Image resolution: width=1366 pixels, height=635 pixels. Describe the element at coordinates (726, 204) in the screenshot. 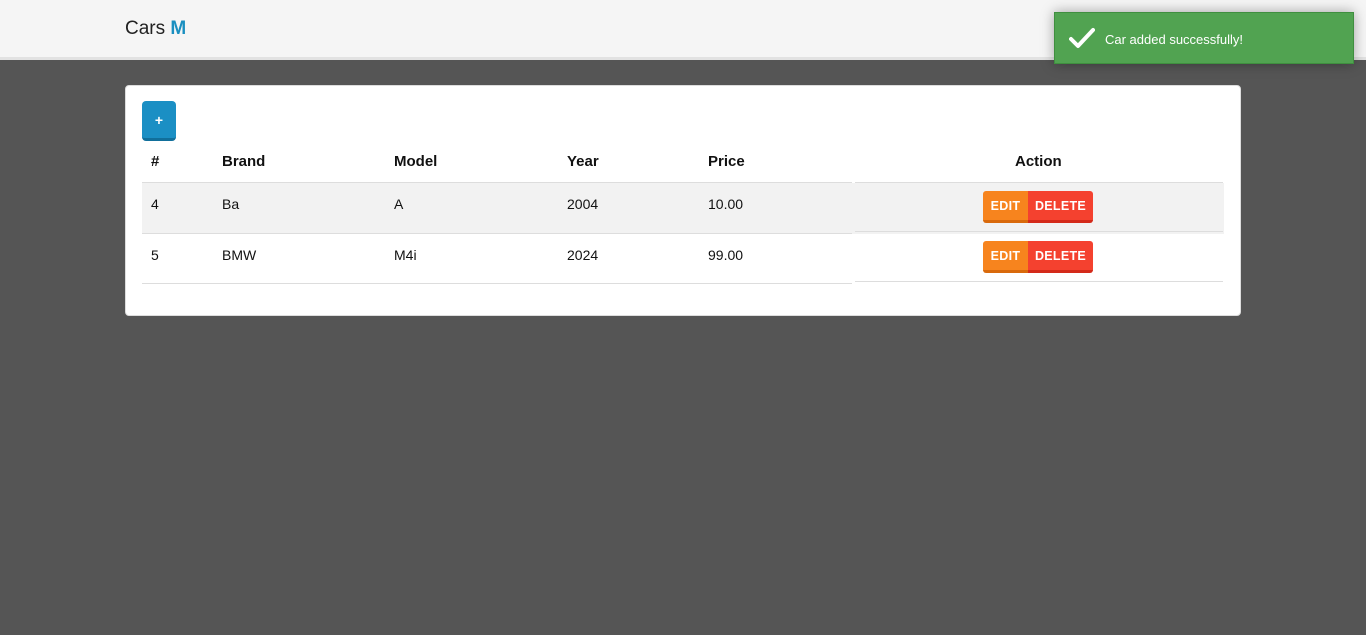

I see `cell-price: 10.00` at that location.